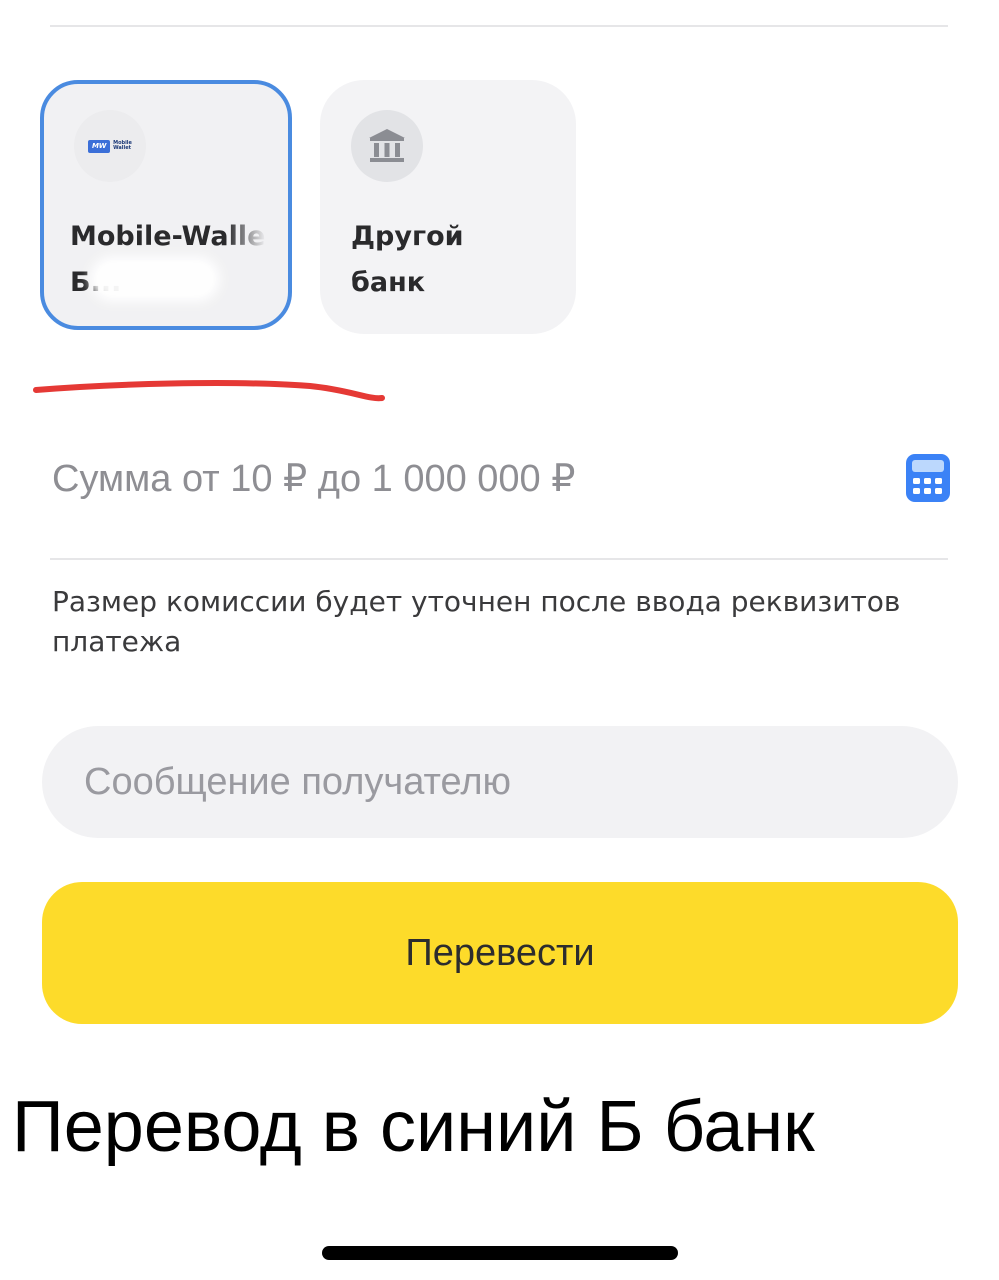  Describe the element at coordinates (500, 782) in the screenshot. I see `message-to-recipient-input` at that location.